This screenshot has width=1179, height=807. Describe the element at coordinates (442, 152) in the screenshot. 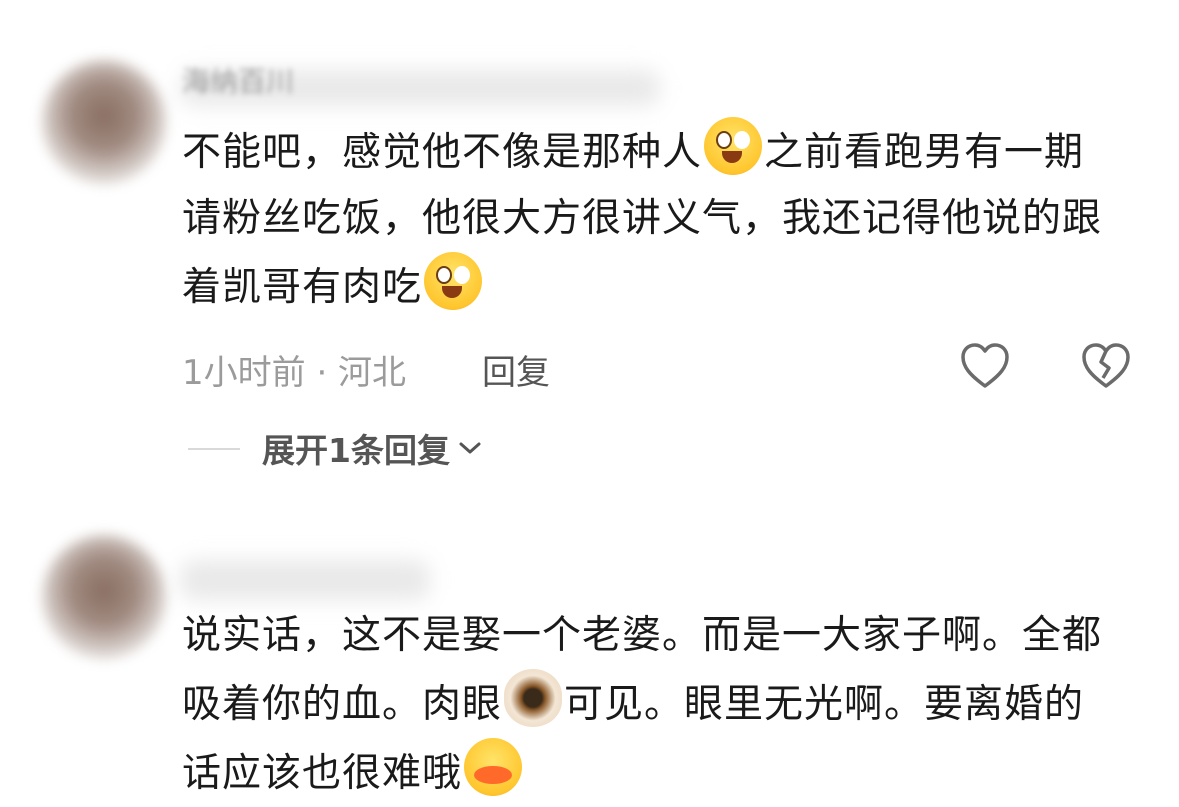

I see `comment-text-part: 不能吧，感觉他不像是那种人` at that location.